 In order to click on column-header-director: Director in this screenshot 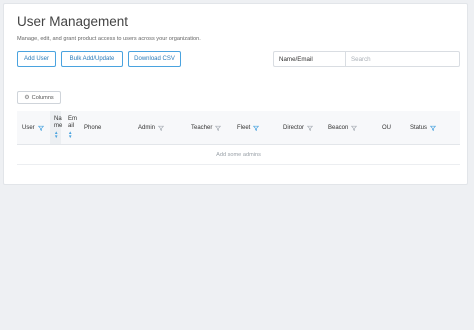, I will do `click(298, 127)`.